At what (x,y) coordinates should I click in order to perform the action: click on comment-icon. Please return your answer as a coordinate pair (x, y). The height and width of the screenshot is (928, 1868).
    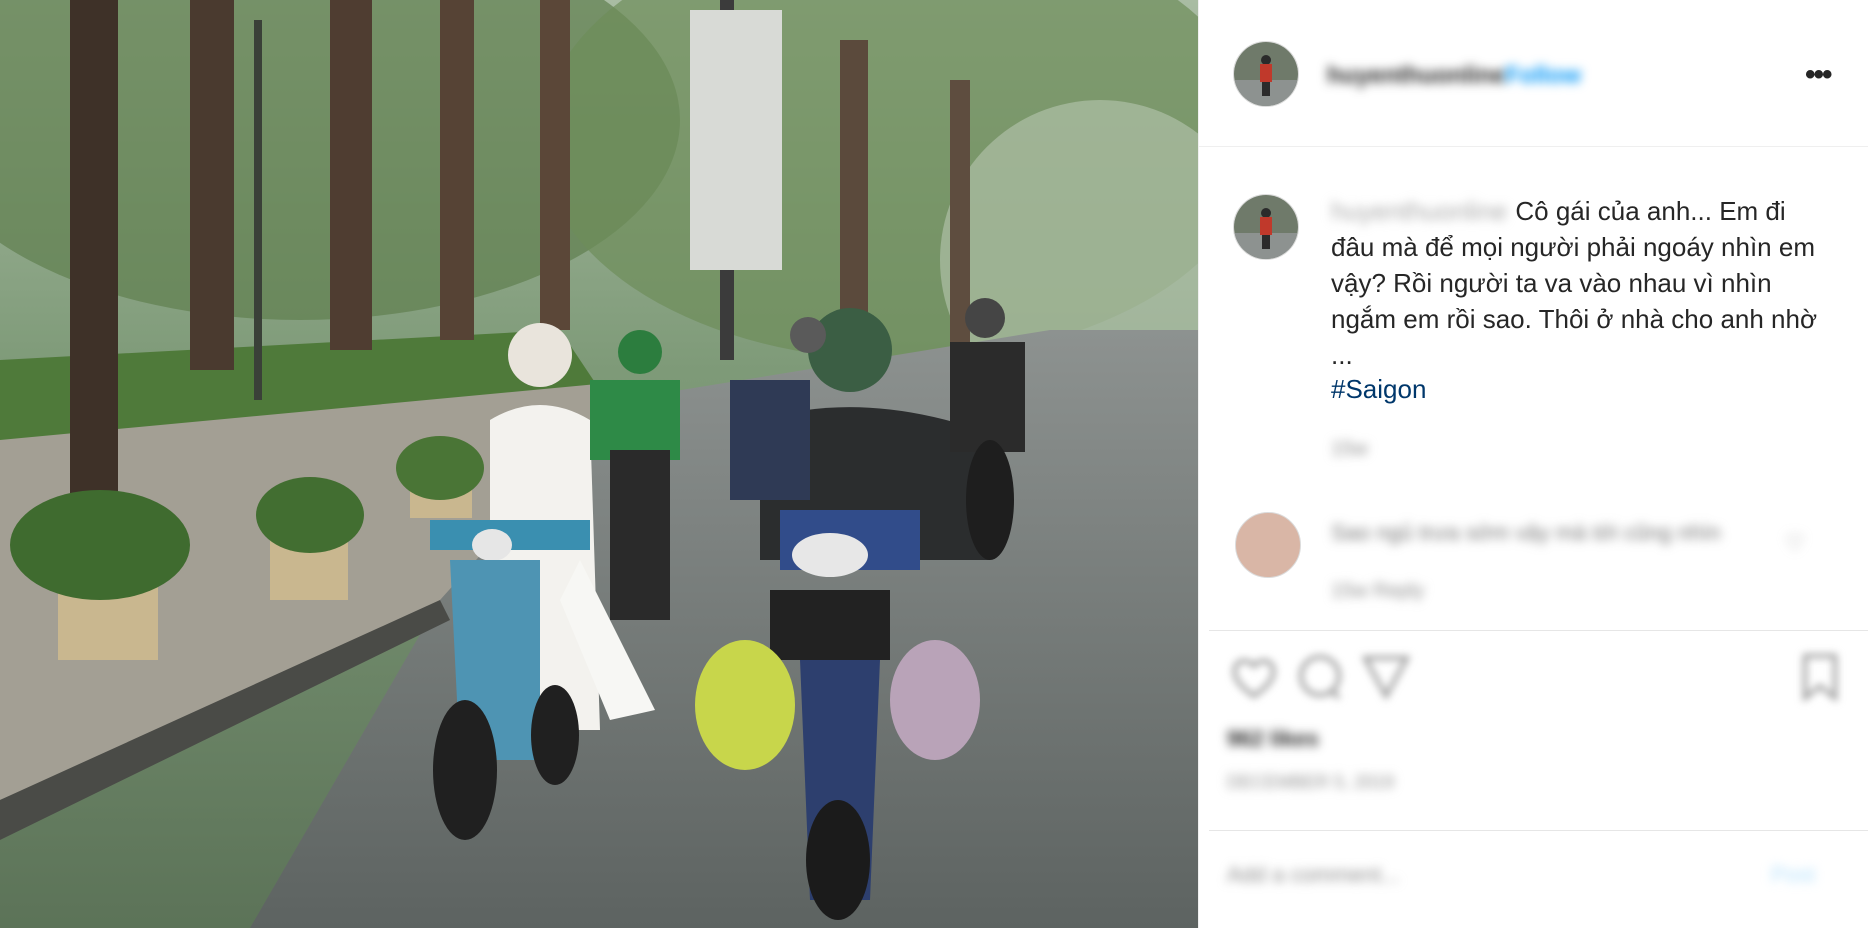
    Looking at the image, I should click on (1320, 677).